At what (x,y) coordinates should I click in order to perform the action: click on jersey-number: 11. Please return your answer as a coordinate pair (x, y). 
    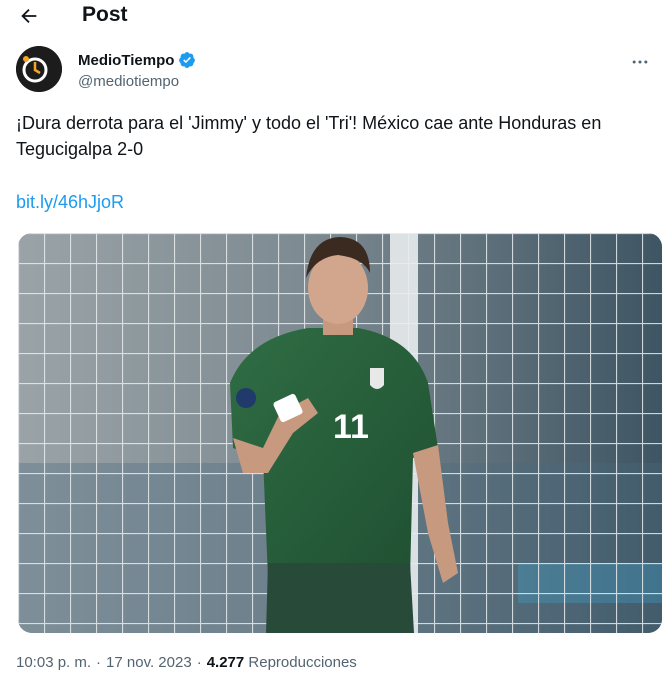
    Looking at the image, I should click on (351, 427).